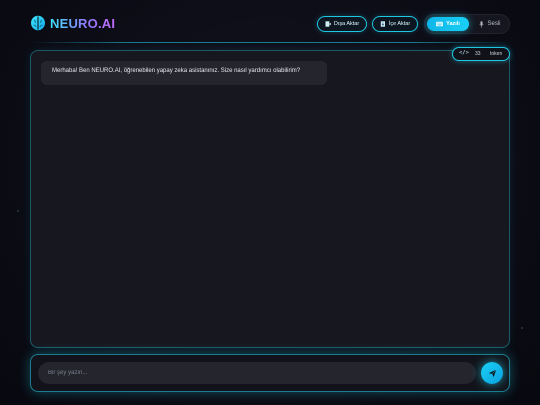  What do you see at coordinates (346, 24) in the screenshot?
I see `export-label: Dışa Aktar` at bounding box center [346, 24].